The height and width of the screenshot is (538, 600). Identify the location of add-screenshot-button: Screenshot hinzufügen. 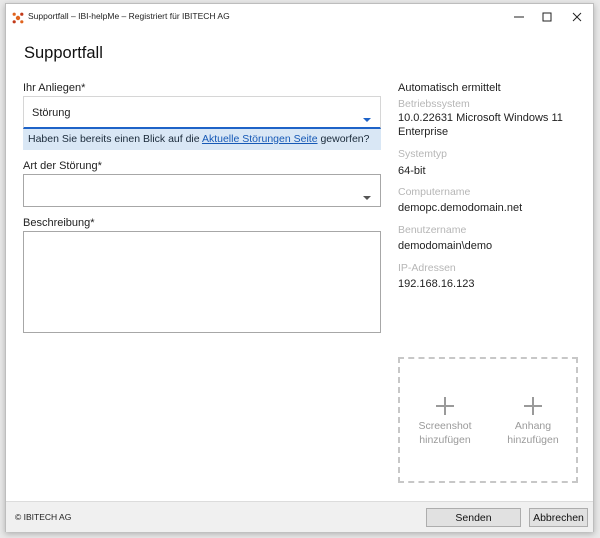
(445, 422).